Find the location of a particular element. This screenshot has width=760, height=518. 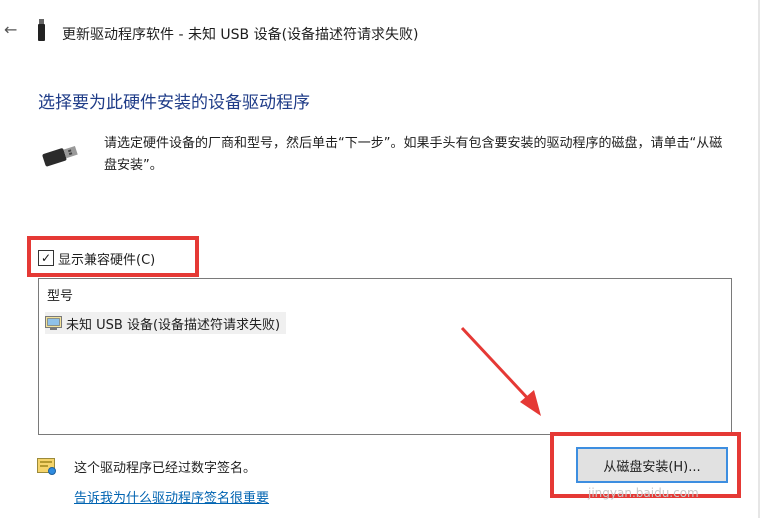

checkbox-box: ✓ is located at coordinates (46, 258).